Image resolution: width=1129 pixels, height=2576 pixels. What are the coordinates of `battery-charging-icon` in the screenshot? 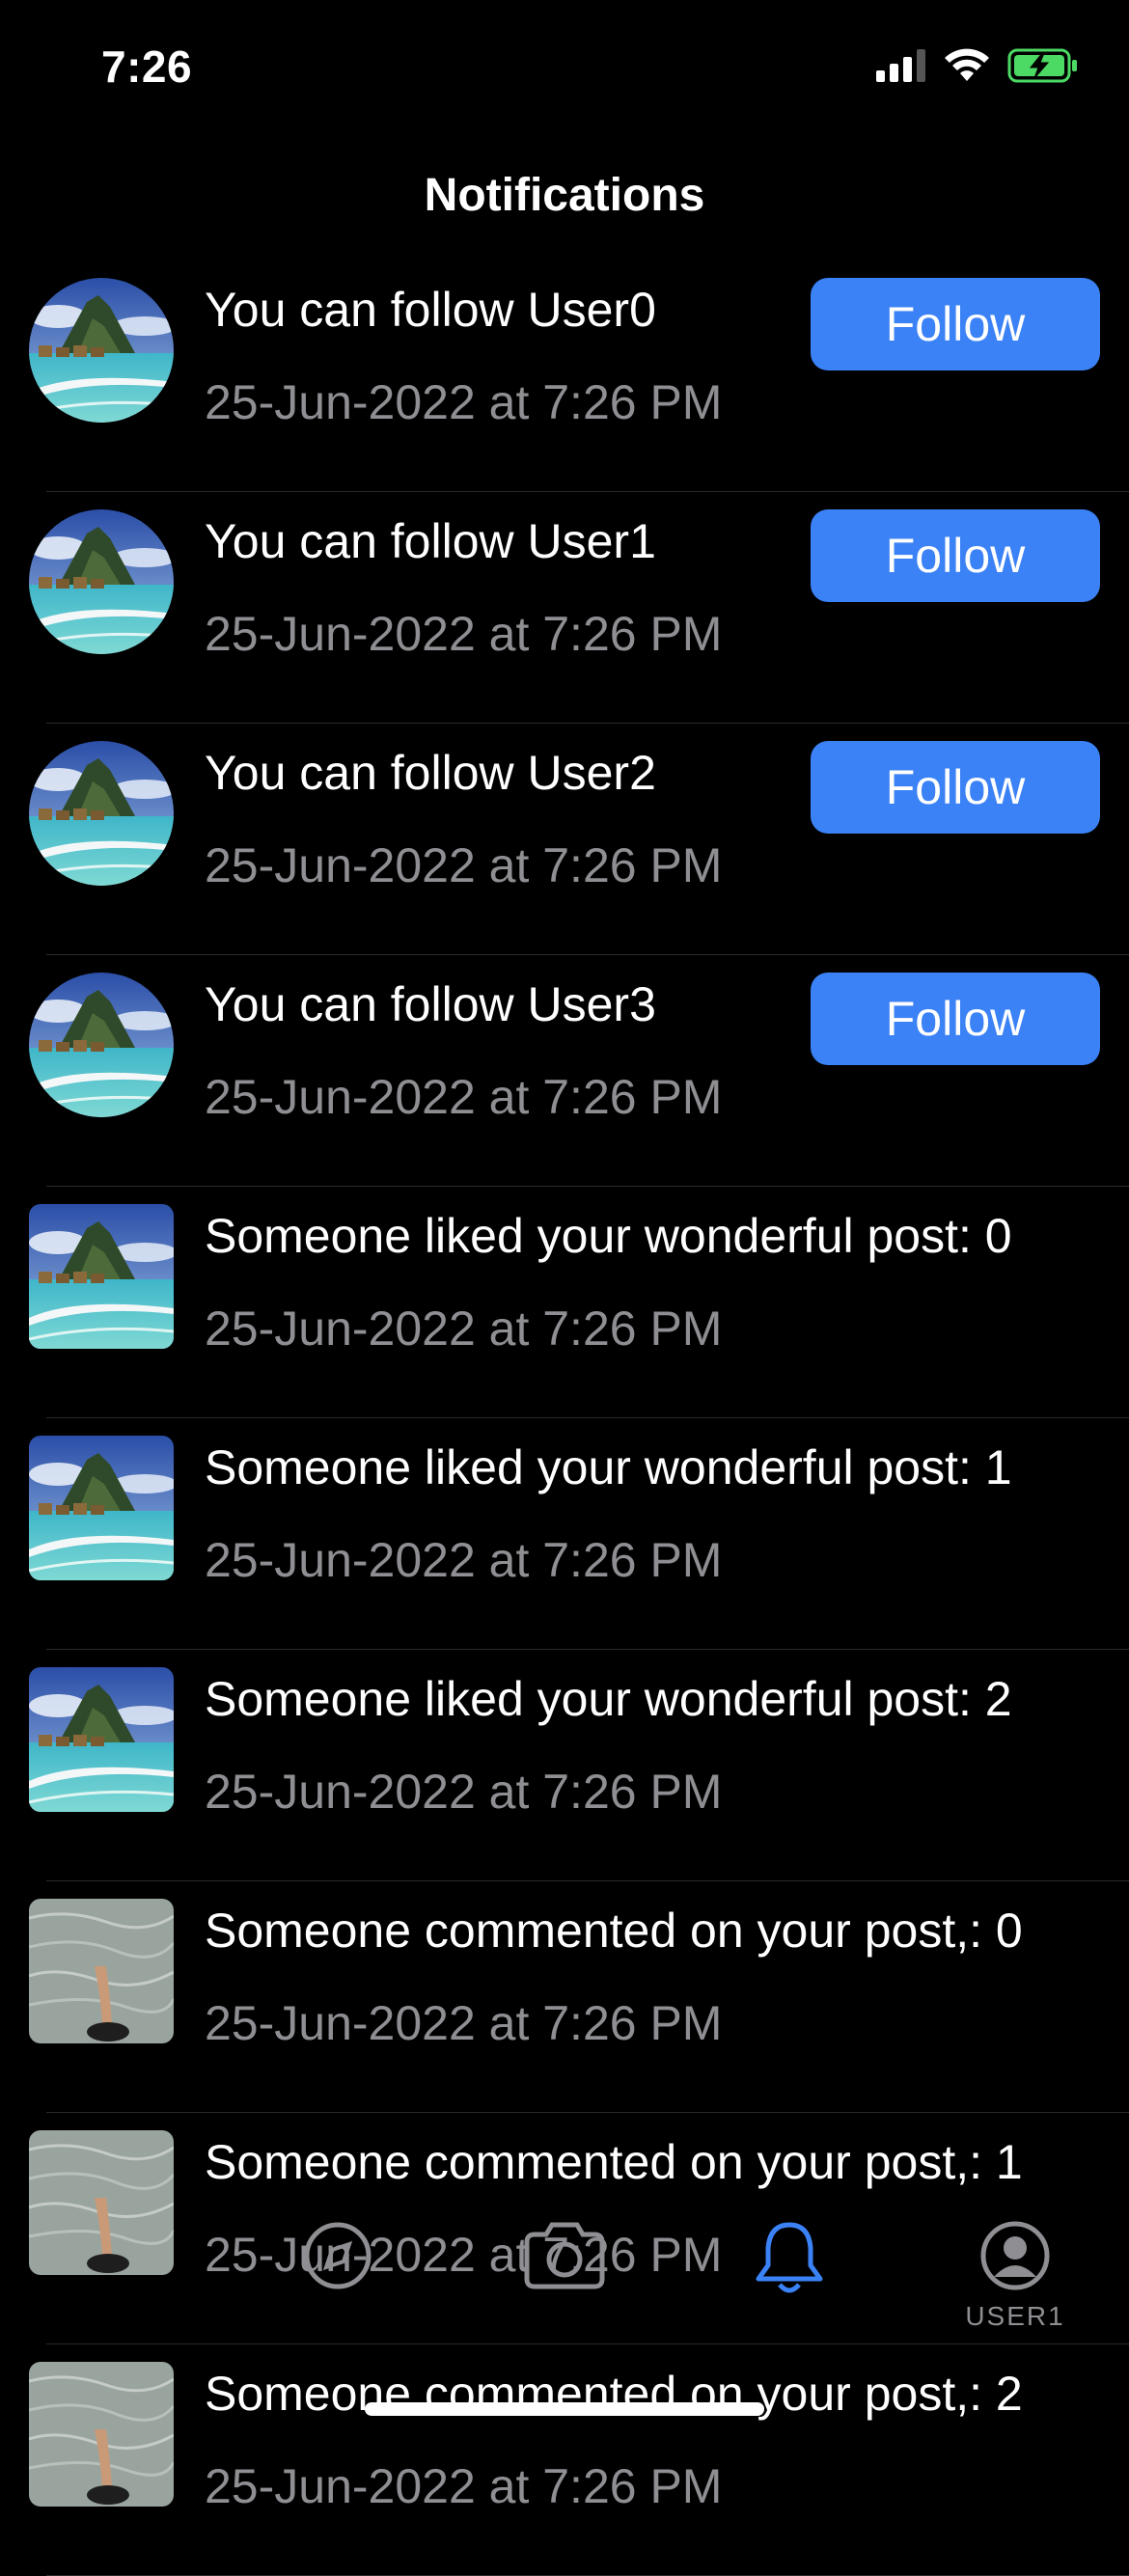 It's located at (1043, 68).